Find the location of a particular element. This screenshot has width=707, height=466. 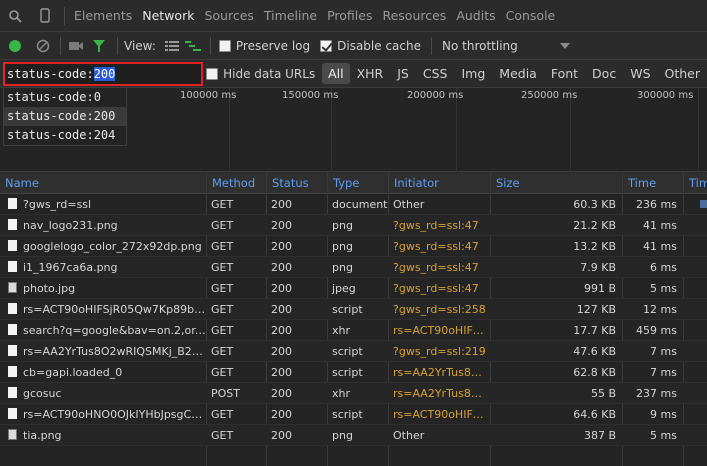

request-size: 64.6 KB is located at coordinates (594, 414).